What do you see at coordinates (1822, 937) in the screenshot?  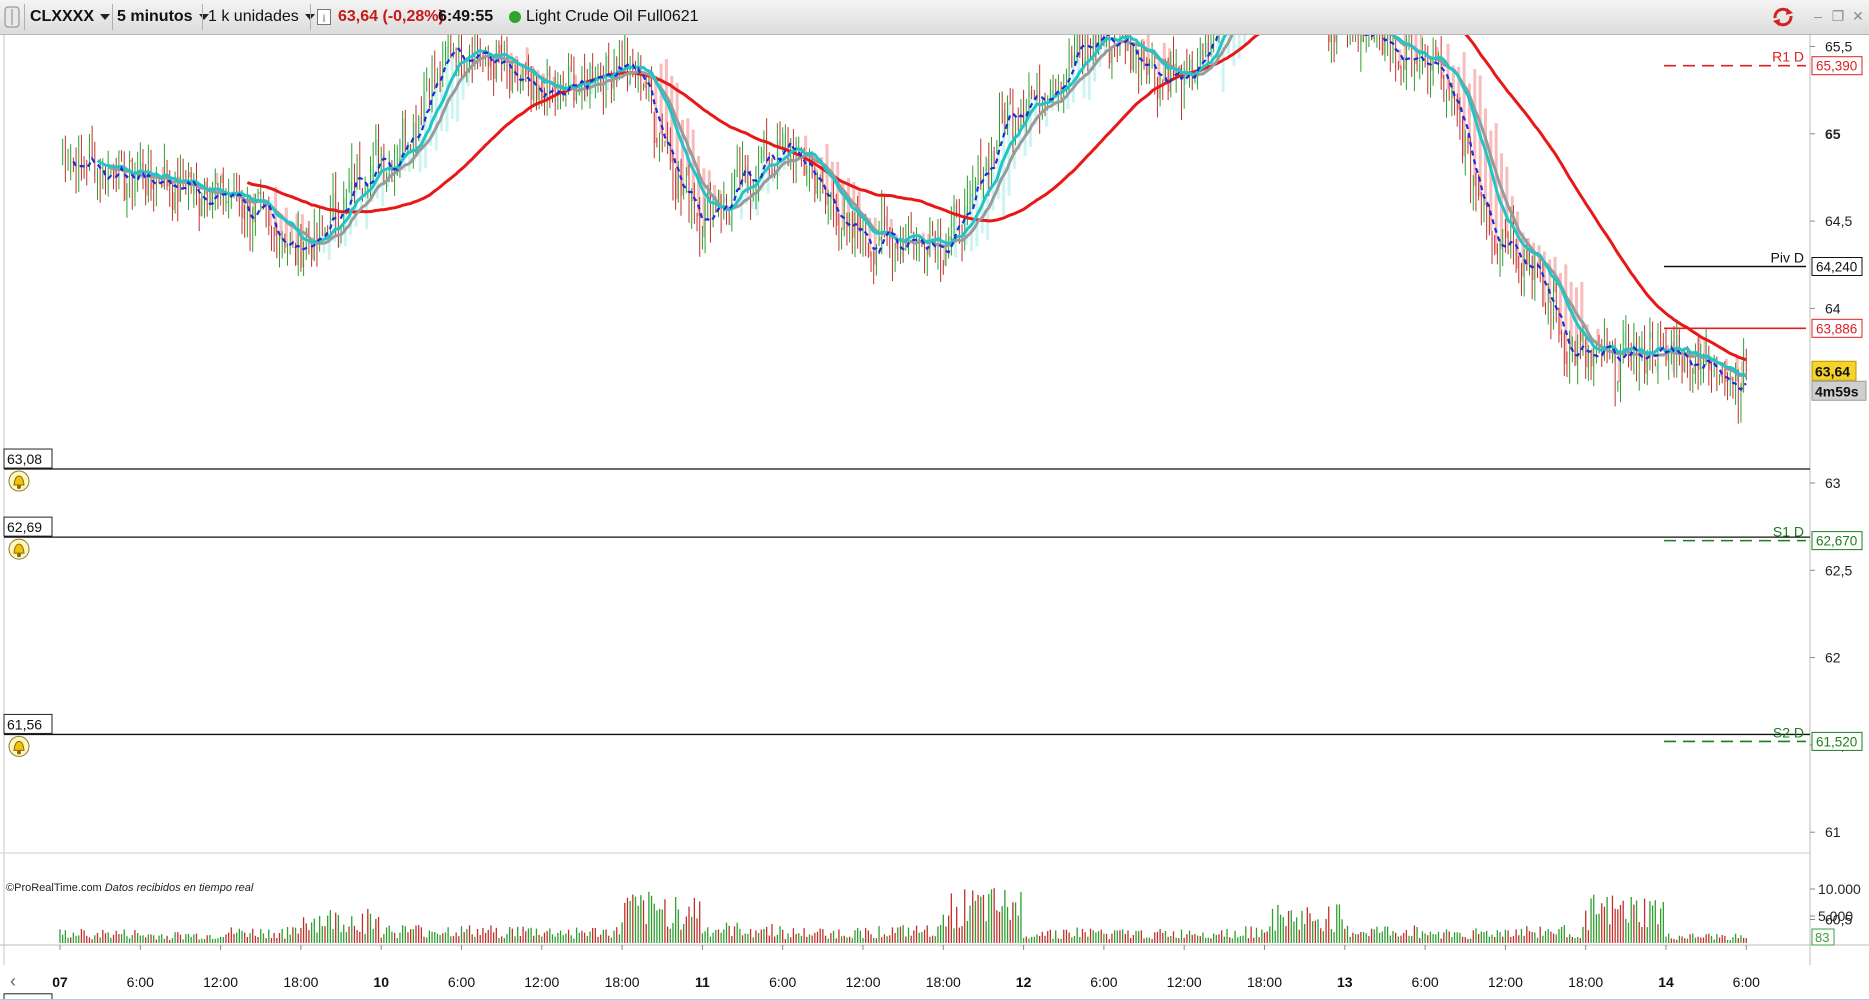 I see `volume-current-label: 83` at bounding box center [1822, 937].